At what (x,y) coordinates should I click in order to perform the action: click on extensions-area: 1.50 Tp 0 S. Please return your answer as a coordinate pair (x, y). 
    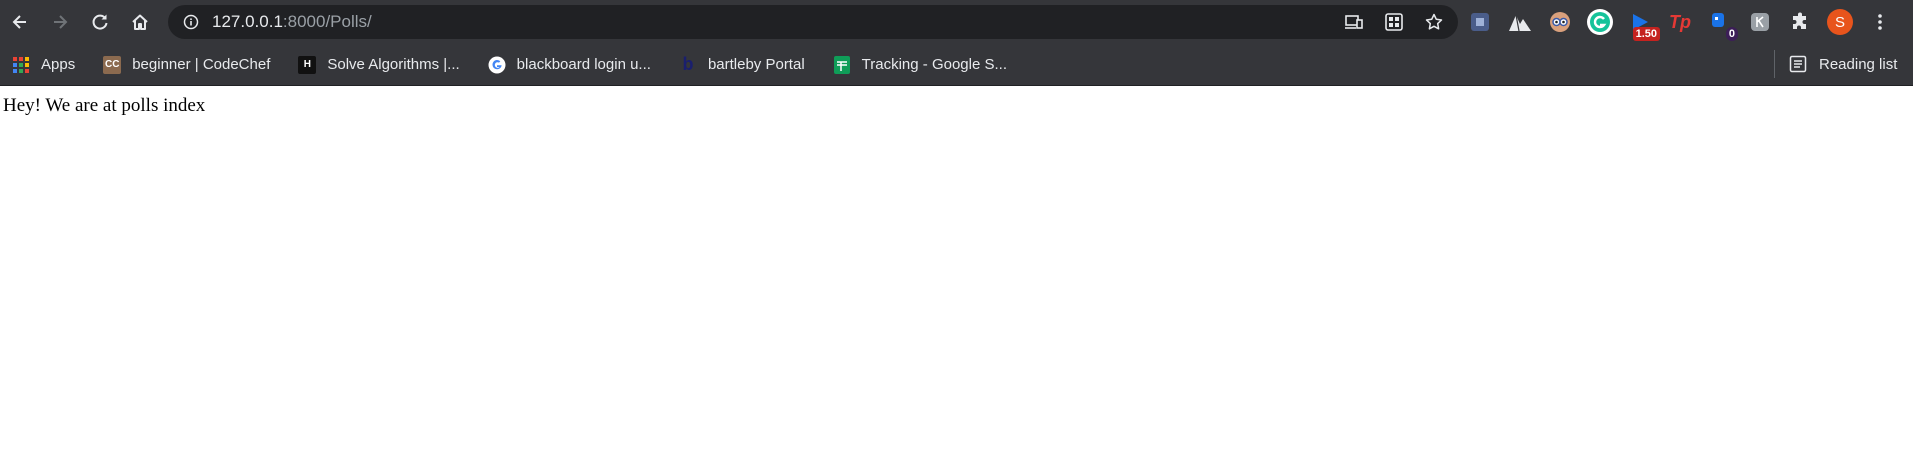
    Looking at the image, I should click on (1680, 23).